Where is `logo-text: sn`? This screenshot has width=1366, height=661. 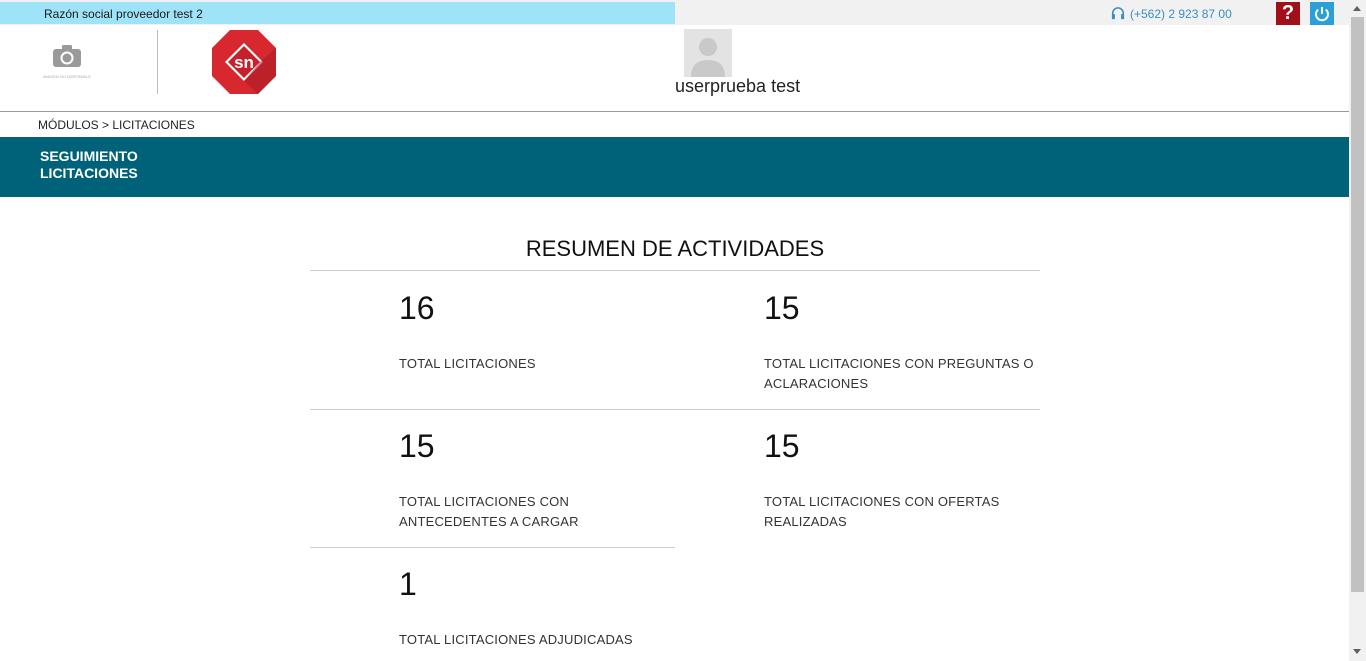 logo-text: sn is located at coordinates (244, 62).